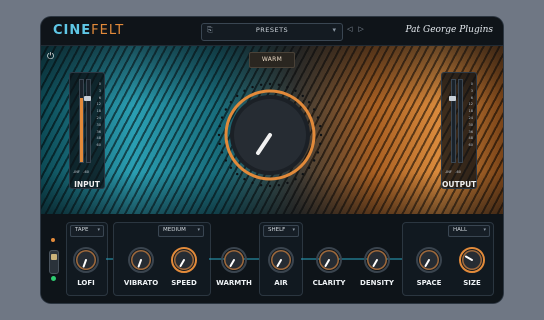  What do you see at coordinates (141, 260) in the screenshot?
I see `vibrato-knob` at bounding box center [141, 260].